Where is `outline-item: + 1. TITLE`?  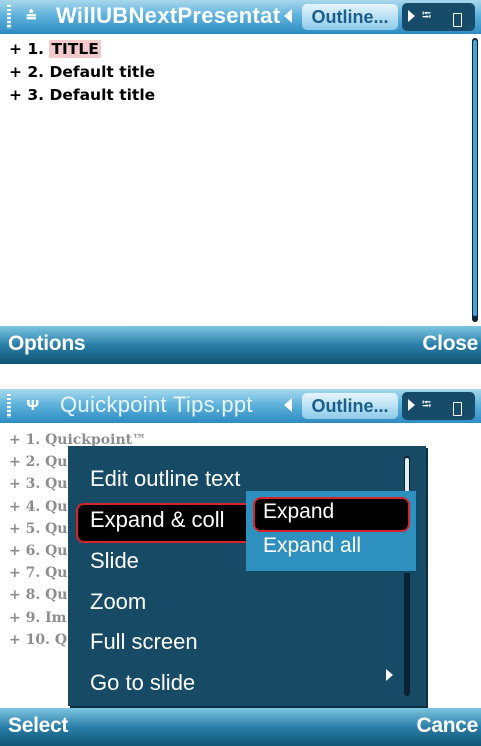 outline-item: + 1. TITLE is located at coordinates (82, 49).